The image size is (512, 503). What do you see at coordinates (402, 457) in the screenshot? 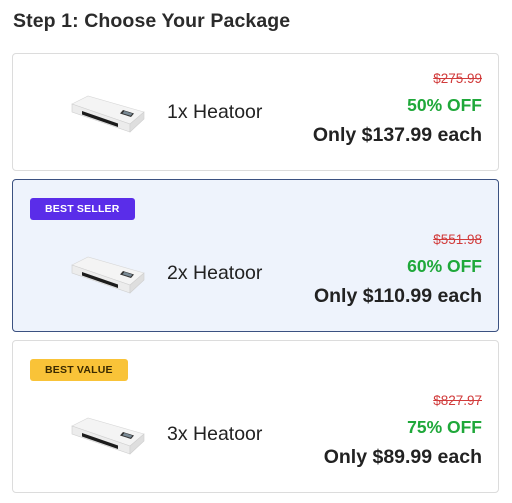
I see `price-each: Only $89.99 each` at bounding box center [402, 457].